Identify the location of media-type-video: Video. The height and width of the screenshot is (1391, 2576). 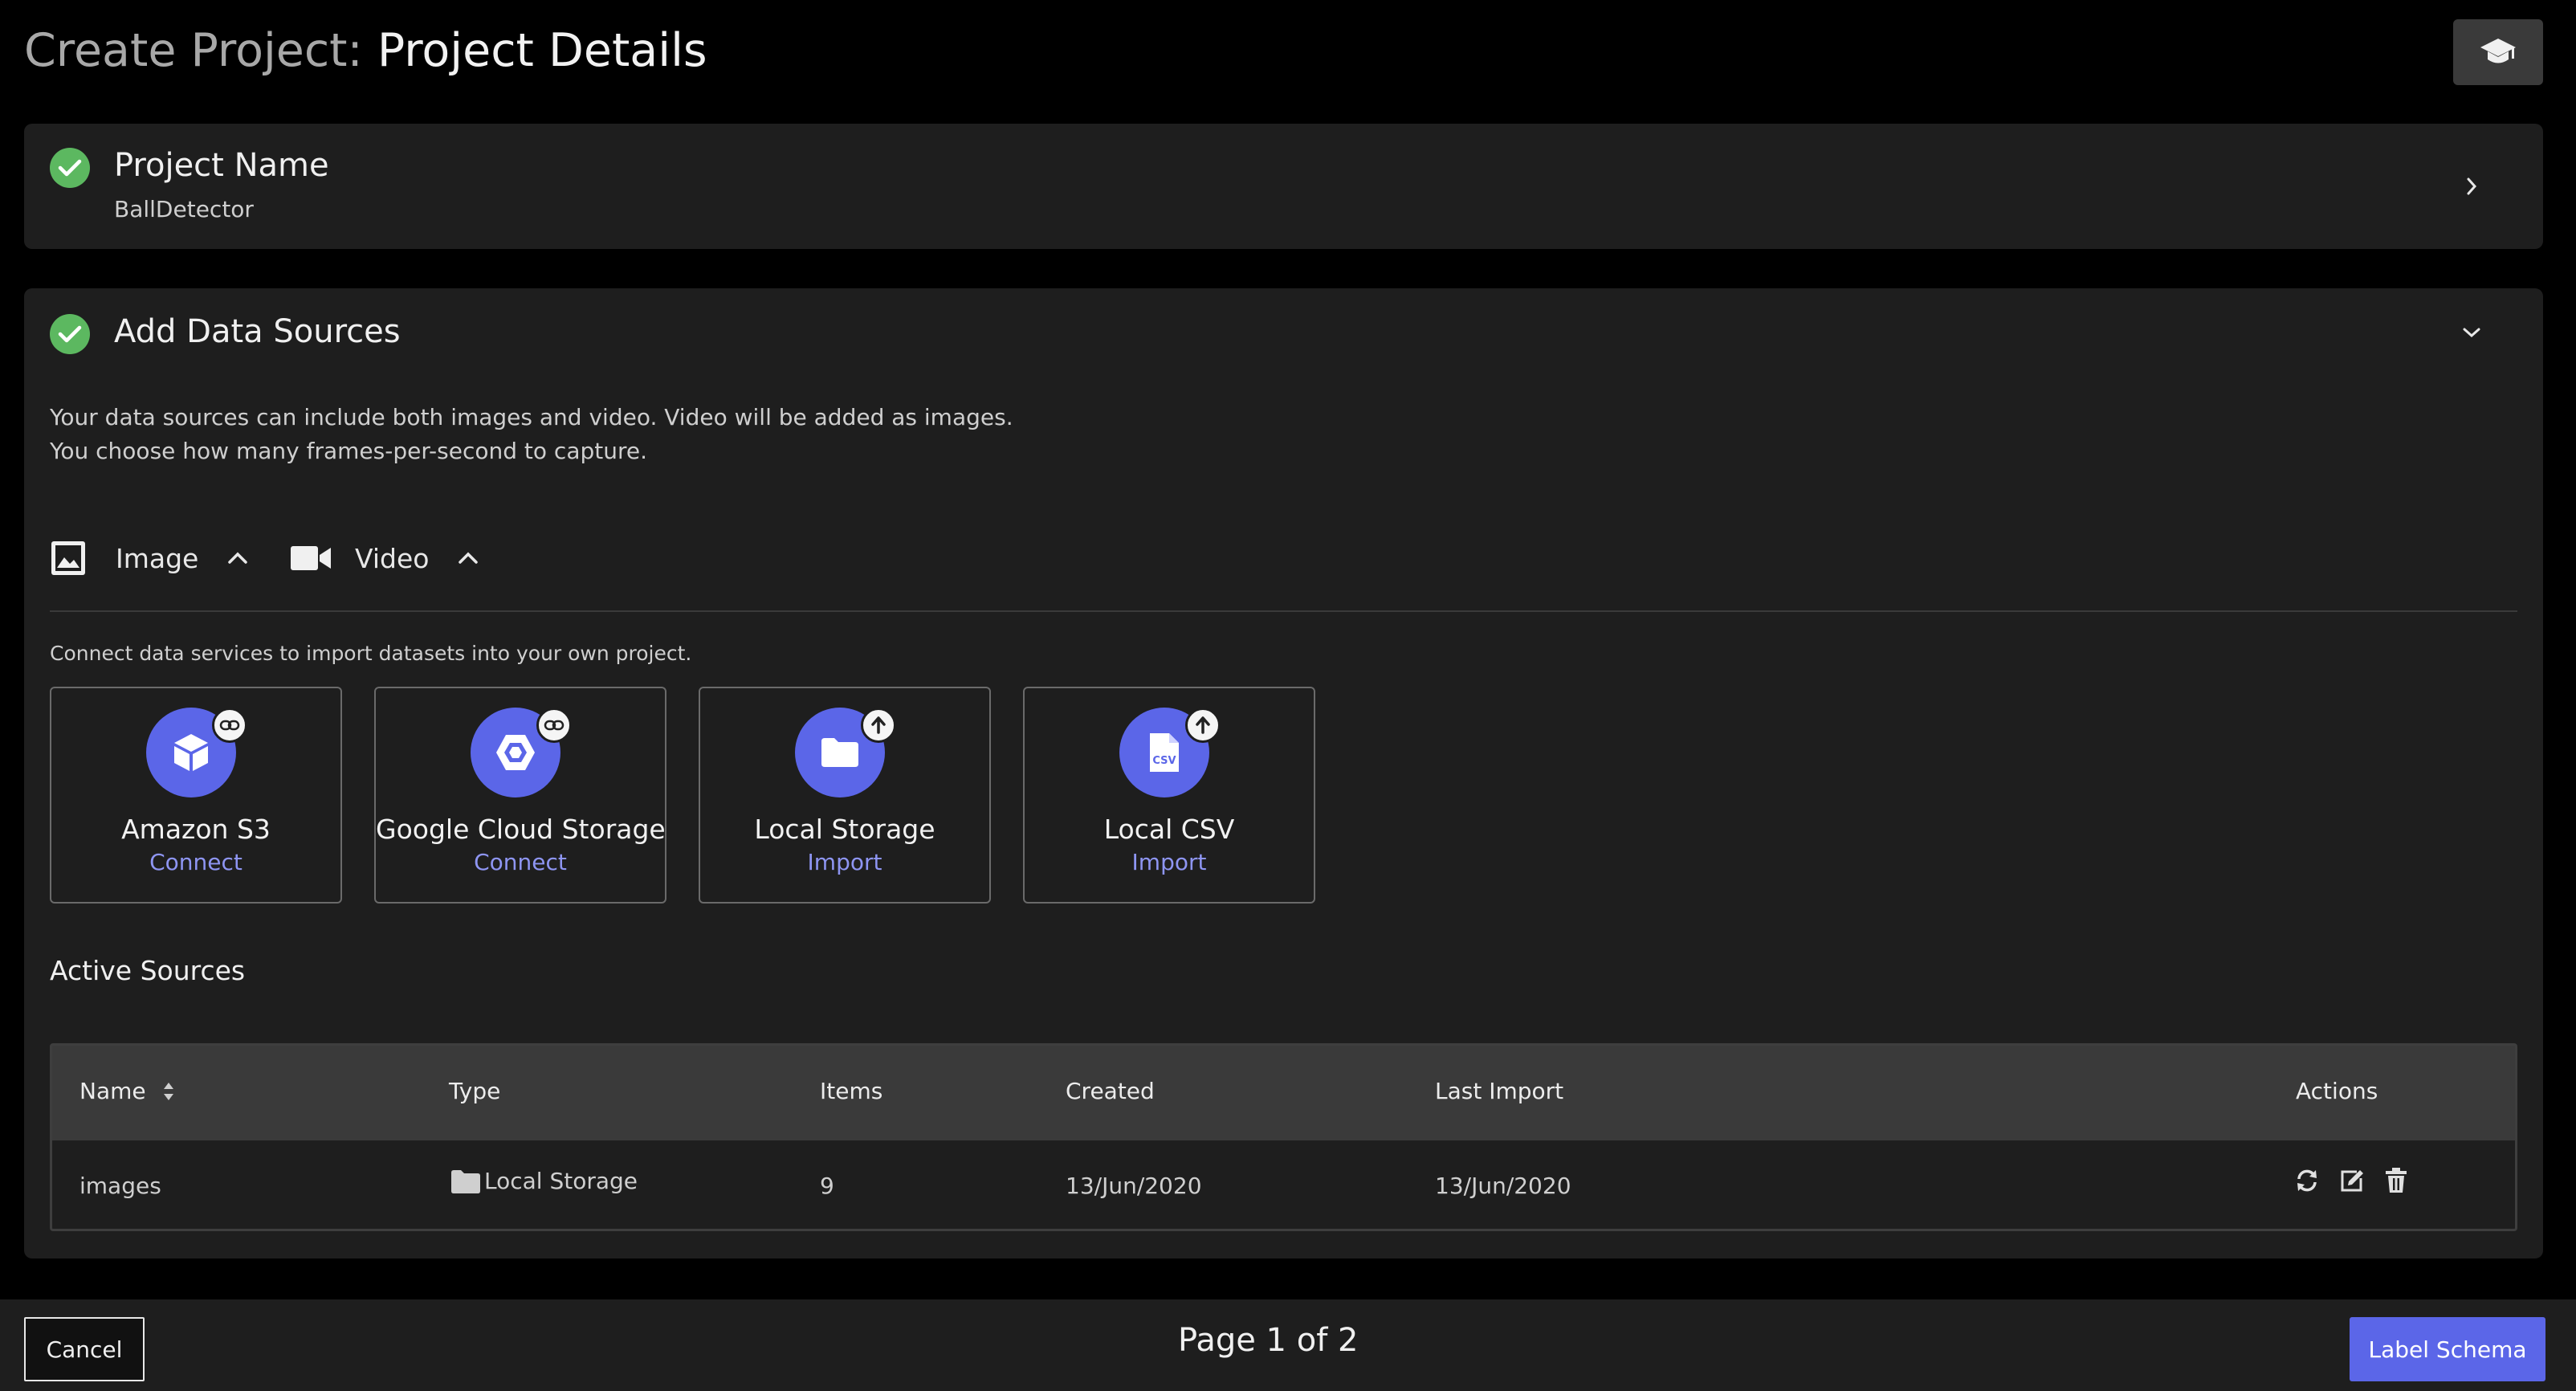
(385, 558).